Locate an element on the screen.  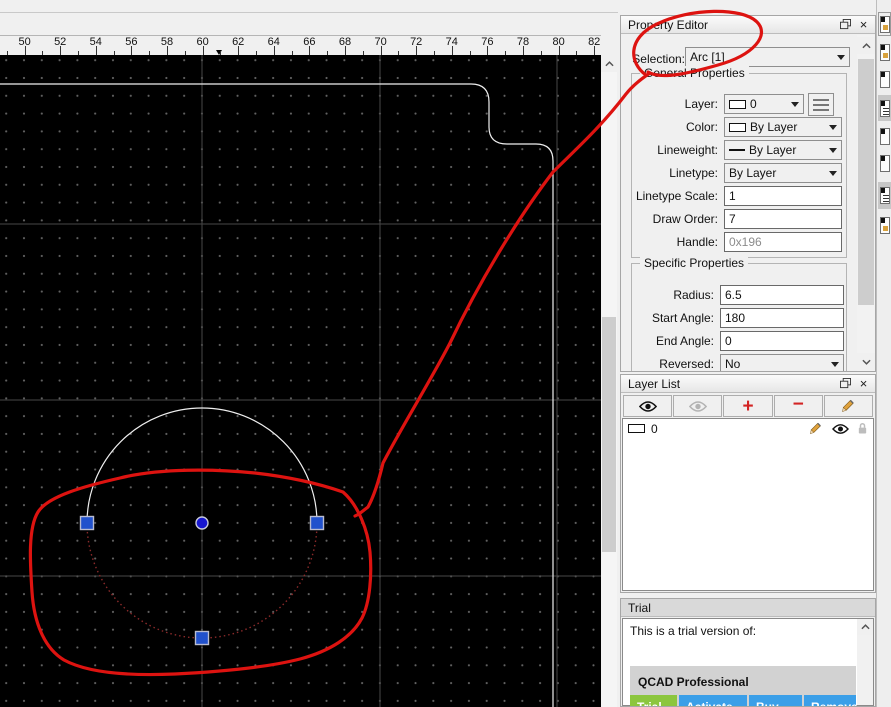
dock-panel-icon-layer-list is located at coordinates (884, 195).